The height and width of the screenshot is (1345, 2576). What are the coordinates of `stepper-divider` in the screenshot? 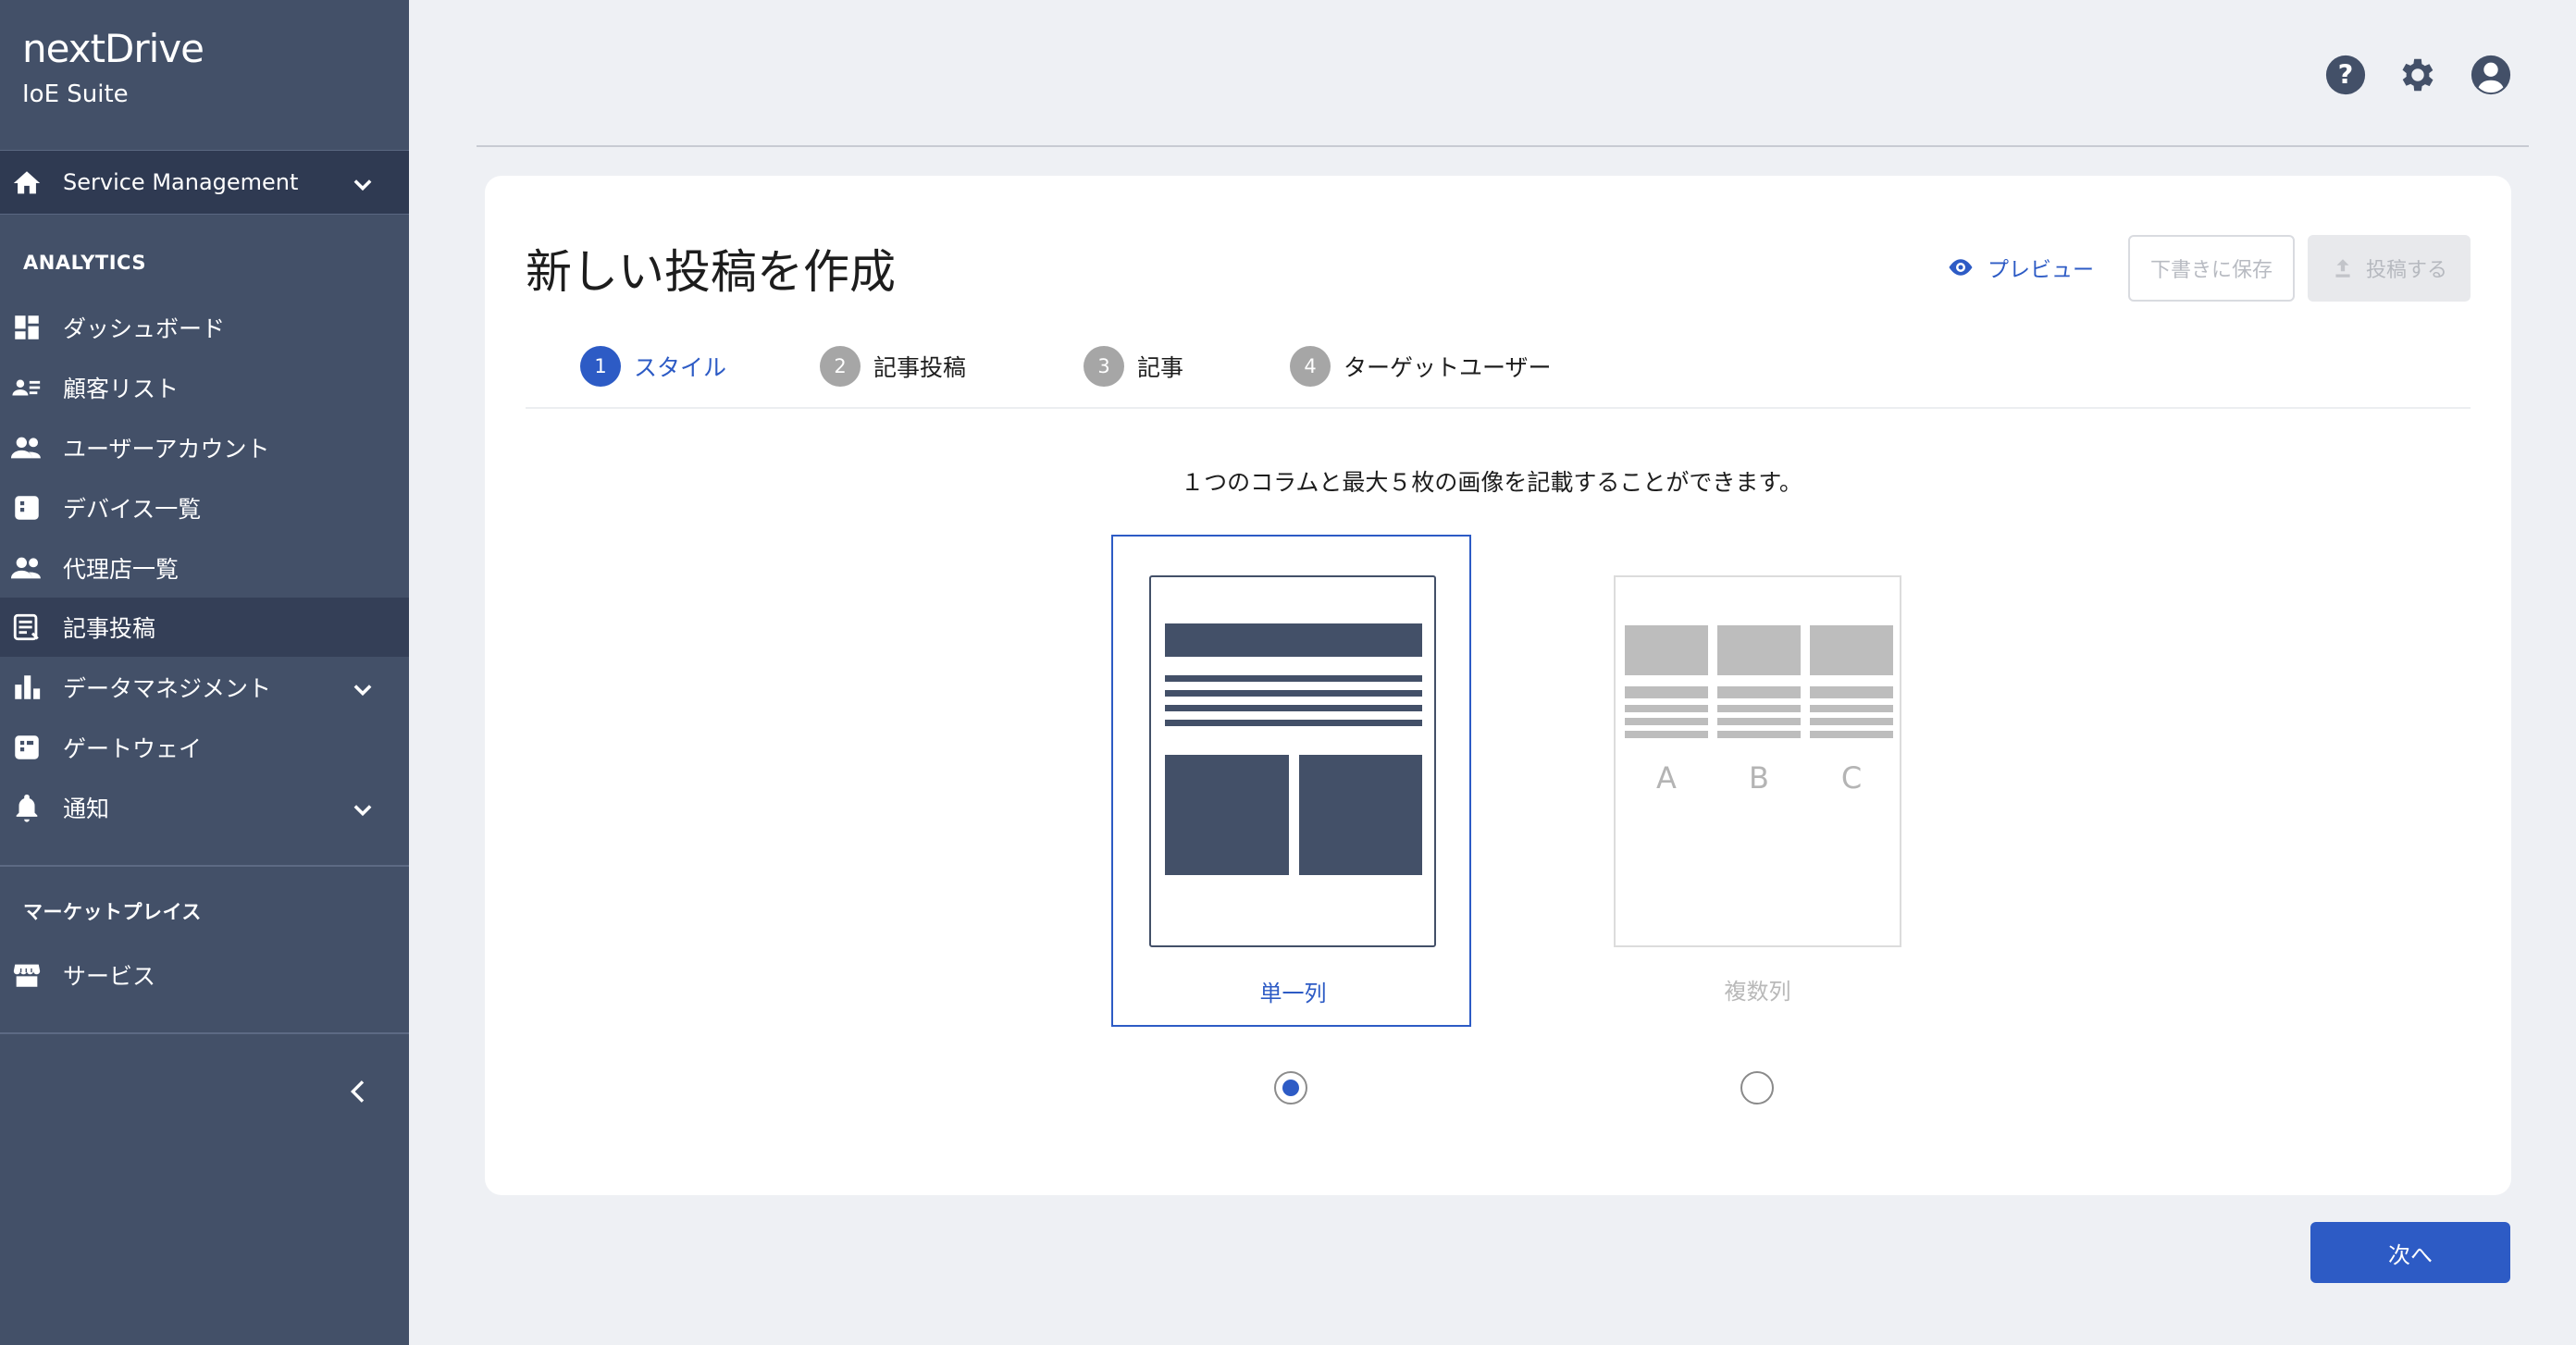 It's located at (1499, 408).